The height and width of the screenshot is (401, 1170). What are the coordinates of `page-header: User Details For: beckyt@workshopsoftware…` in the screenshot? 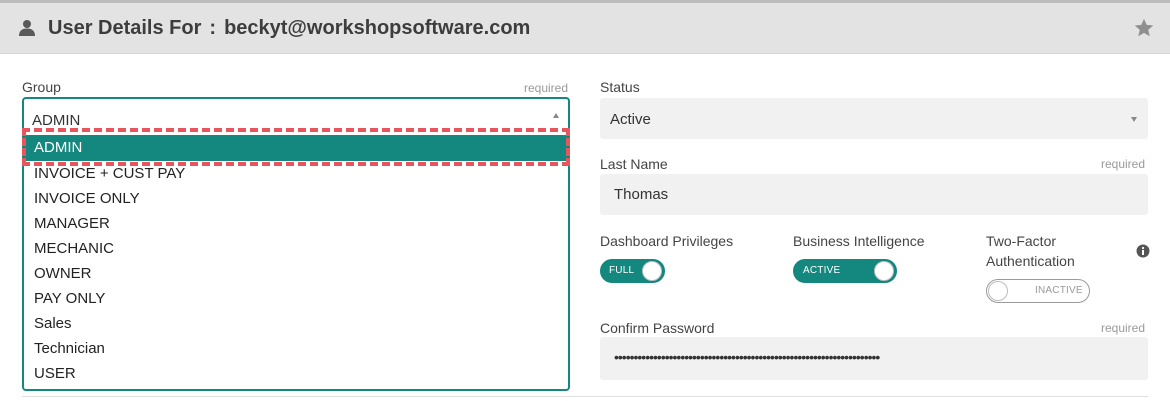 It's located at (585, 28).